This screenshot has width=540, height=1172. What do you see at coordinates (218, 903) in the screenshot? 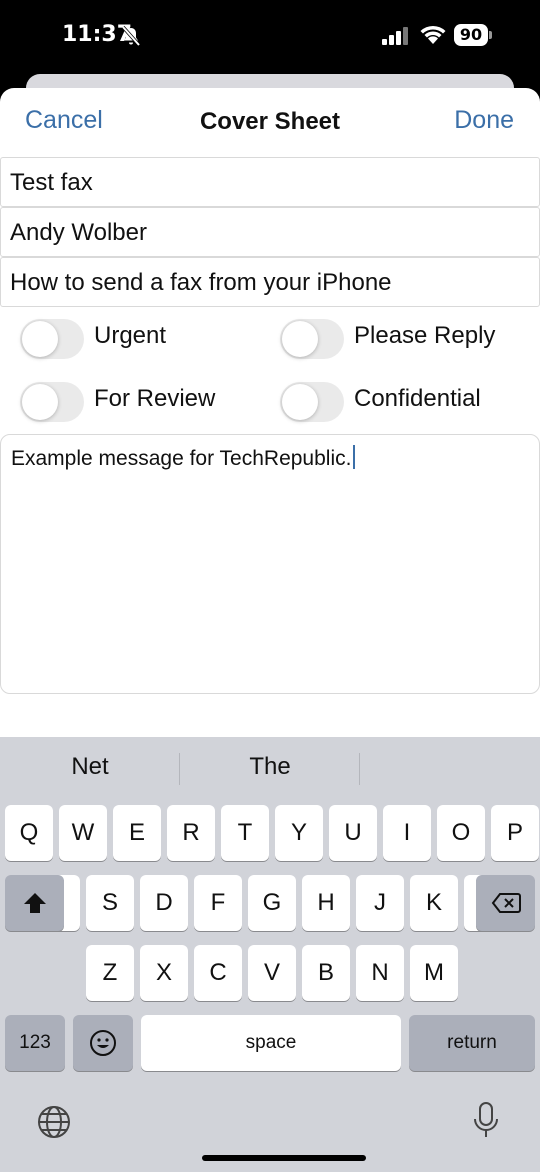
I see `key-f: F` at bounding box center [218, 903].